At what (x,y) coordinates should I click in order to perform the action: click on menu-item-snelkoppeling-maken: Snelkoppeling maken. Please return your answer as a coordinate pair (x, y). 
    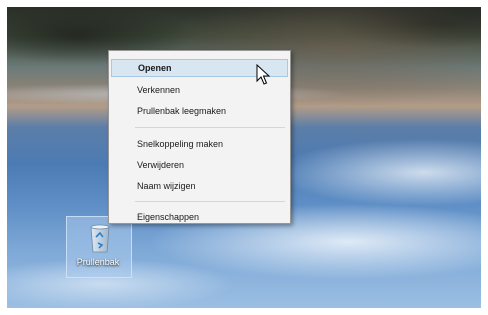
    Looking at the image, I should click on (199, 144).